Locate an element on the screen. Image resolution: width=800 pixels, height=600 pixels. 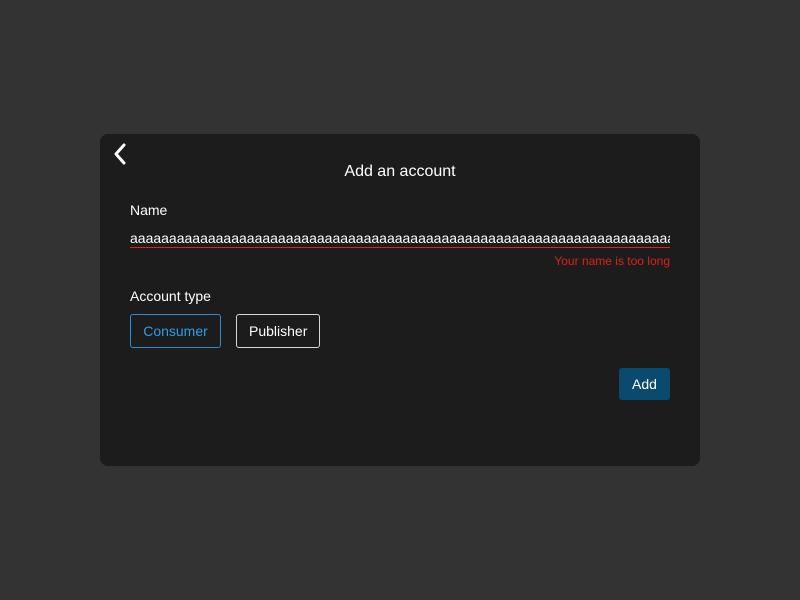
chevron-left-icon is located at coordinates (120, 154).